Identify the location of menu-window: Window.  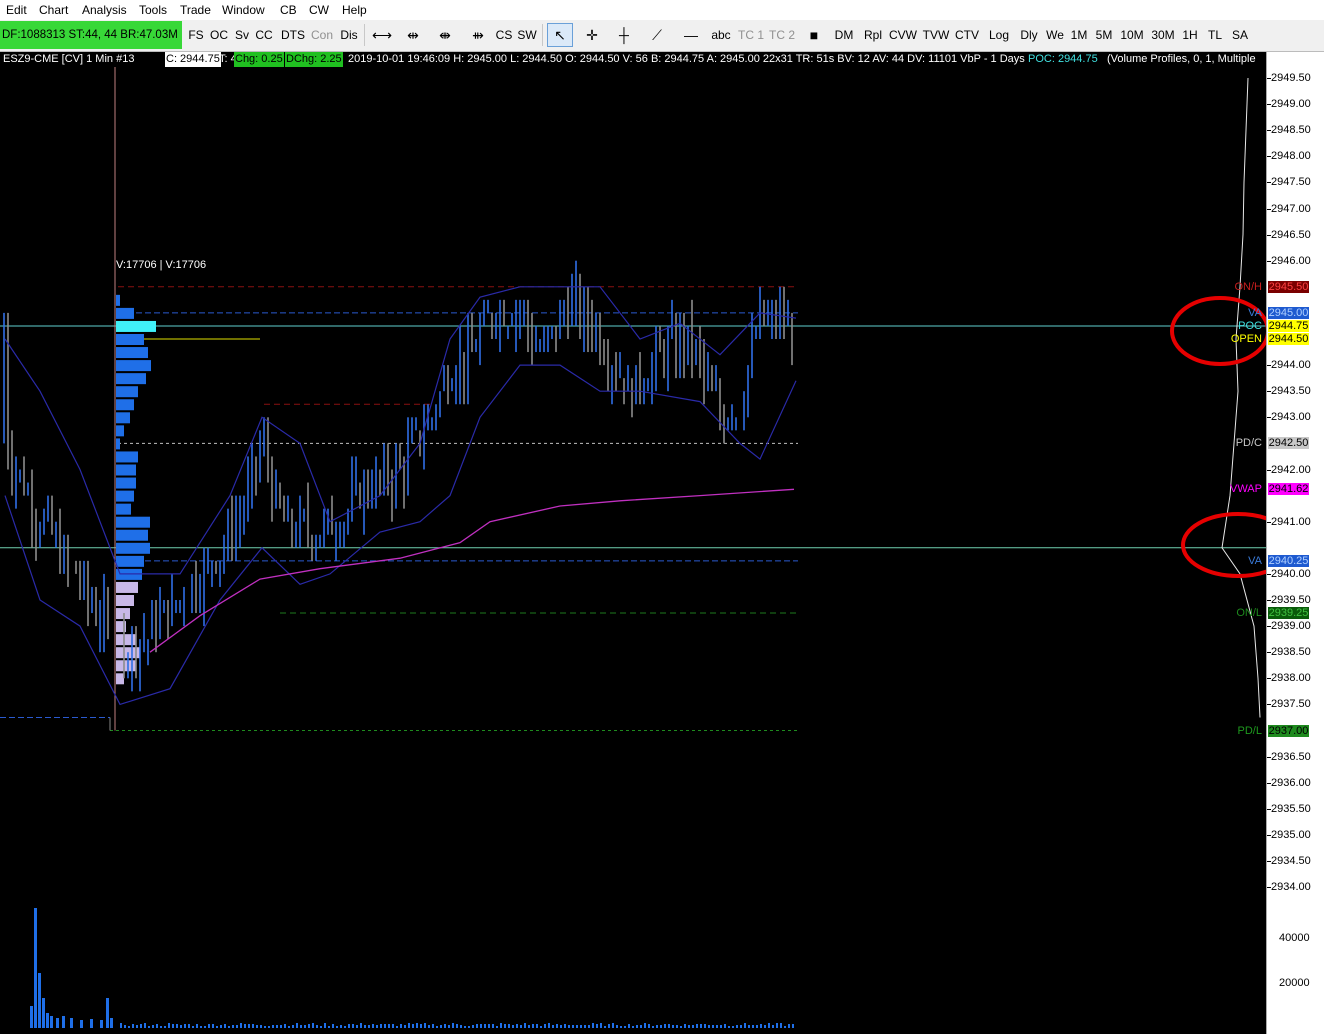
(243, 10).